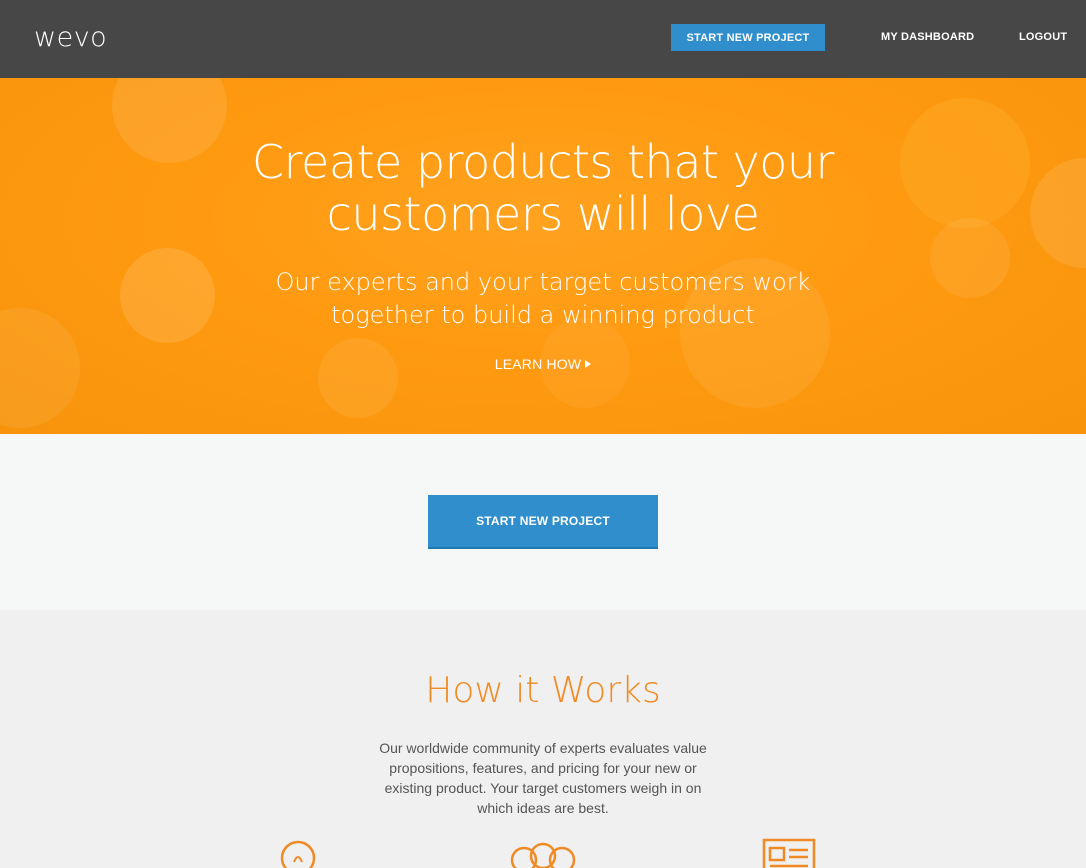 This screenshot has width=1086, height=868. What do you see at coordinates (543, 690) in the screenshot?
I see `how-it-works-title: How it Works` at bounding box center [543, 690].